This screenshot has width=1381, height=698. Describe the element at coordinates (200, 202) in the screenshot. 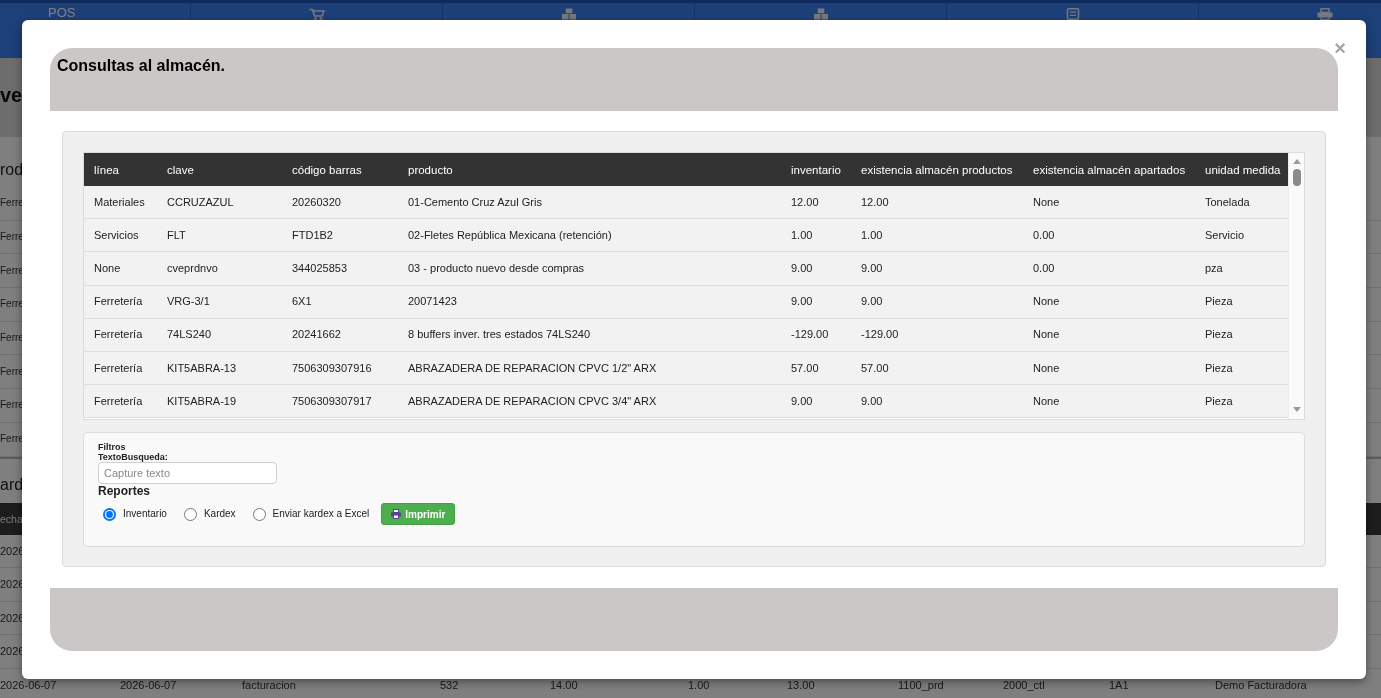

I see `table-cell-text: CCRUZAZUL` at that location.